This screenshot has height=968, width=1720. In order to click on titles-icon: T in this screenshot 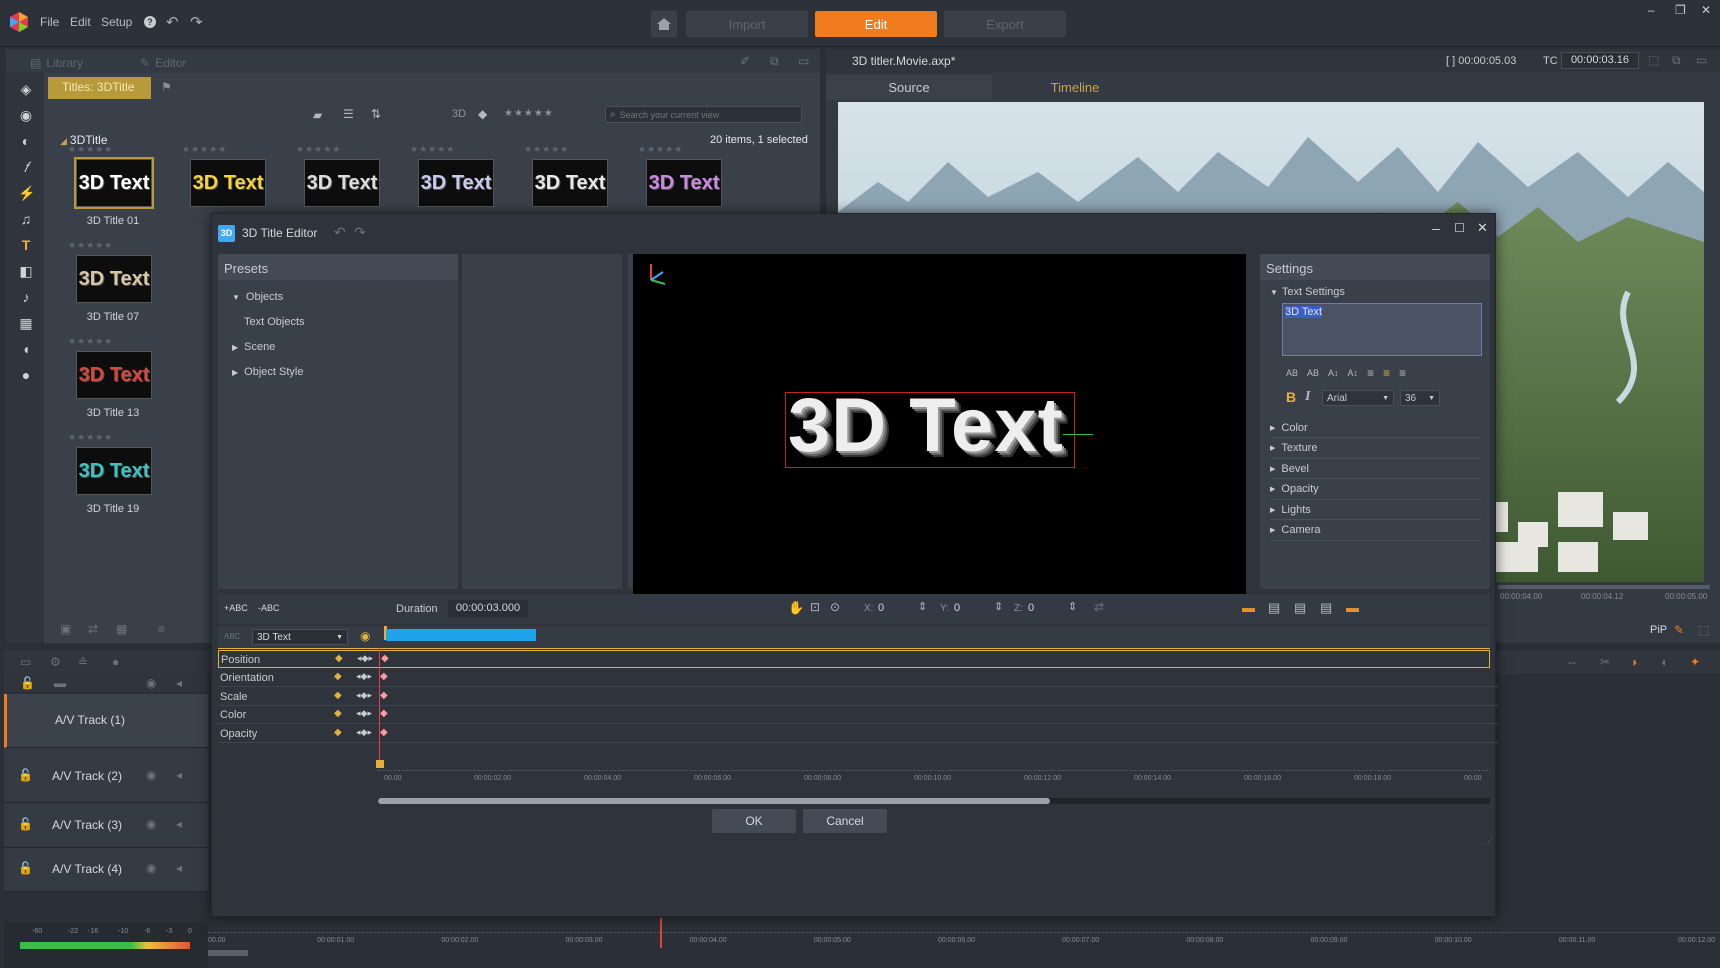, I will do `click(26, 245)`.